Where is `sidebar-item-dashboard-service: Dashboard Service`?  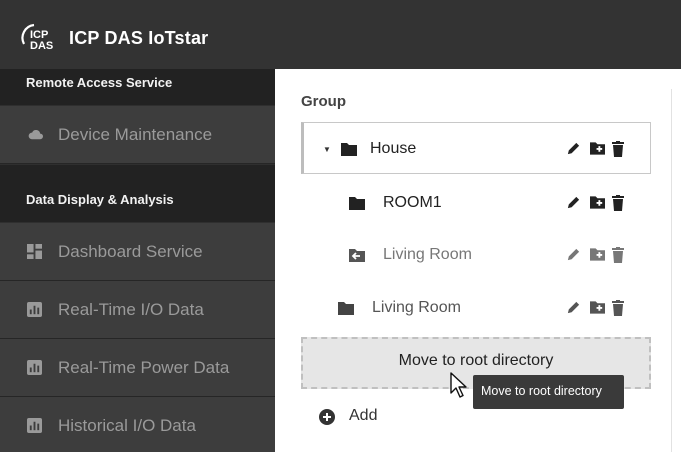 sidebar-item-dashboard-service: Dashboard Service is located at coordinates (137, 252).